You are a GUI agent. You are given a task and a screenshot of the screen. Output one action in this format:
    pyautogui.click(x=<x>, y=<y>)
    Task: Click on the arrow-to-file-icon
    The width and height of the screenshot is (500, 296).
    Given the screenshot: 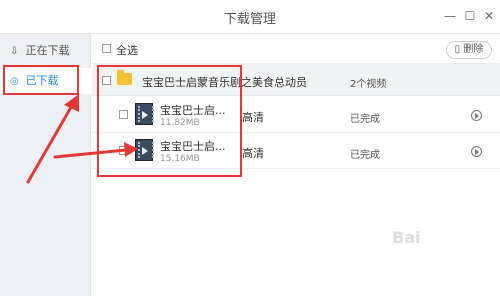 What is the action you would take?
    pyautogui.click(x=95, y=150)
    